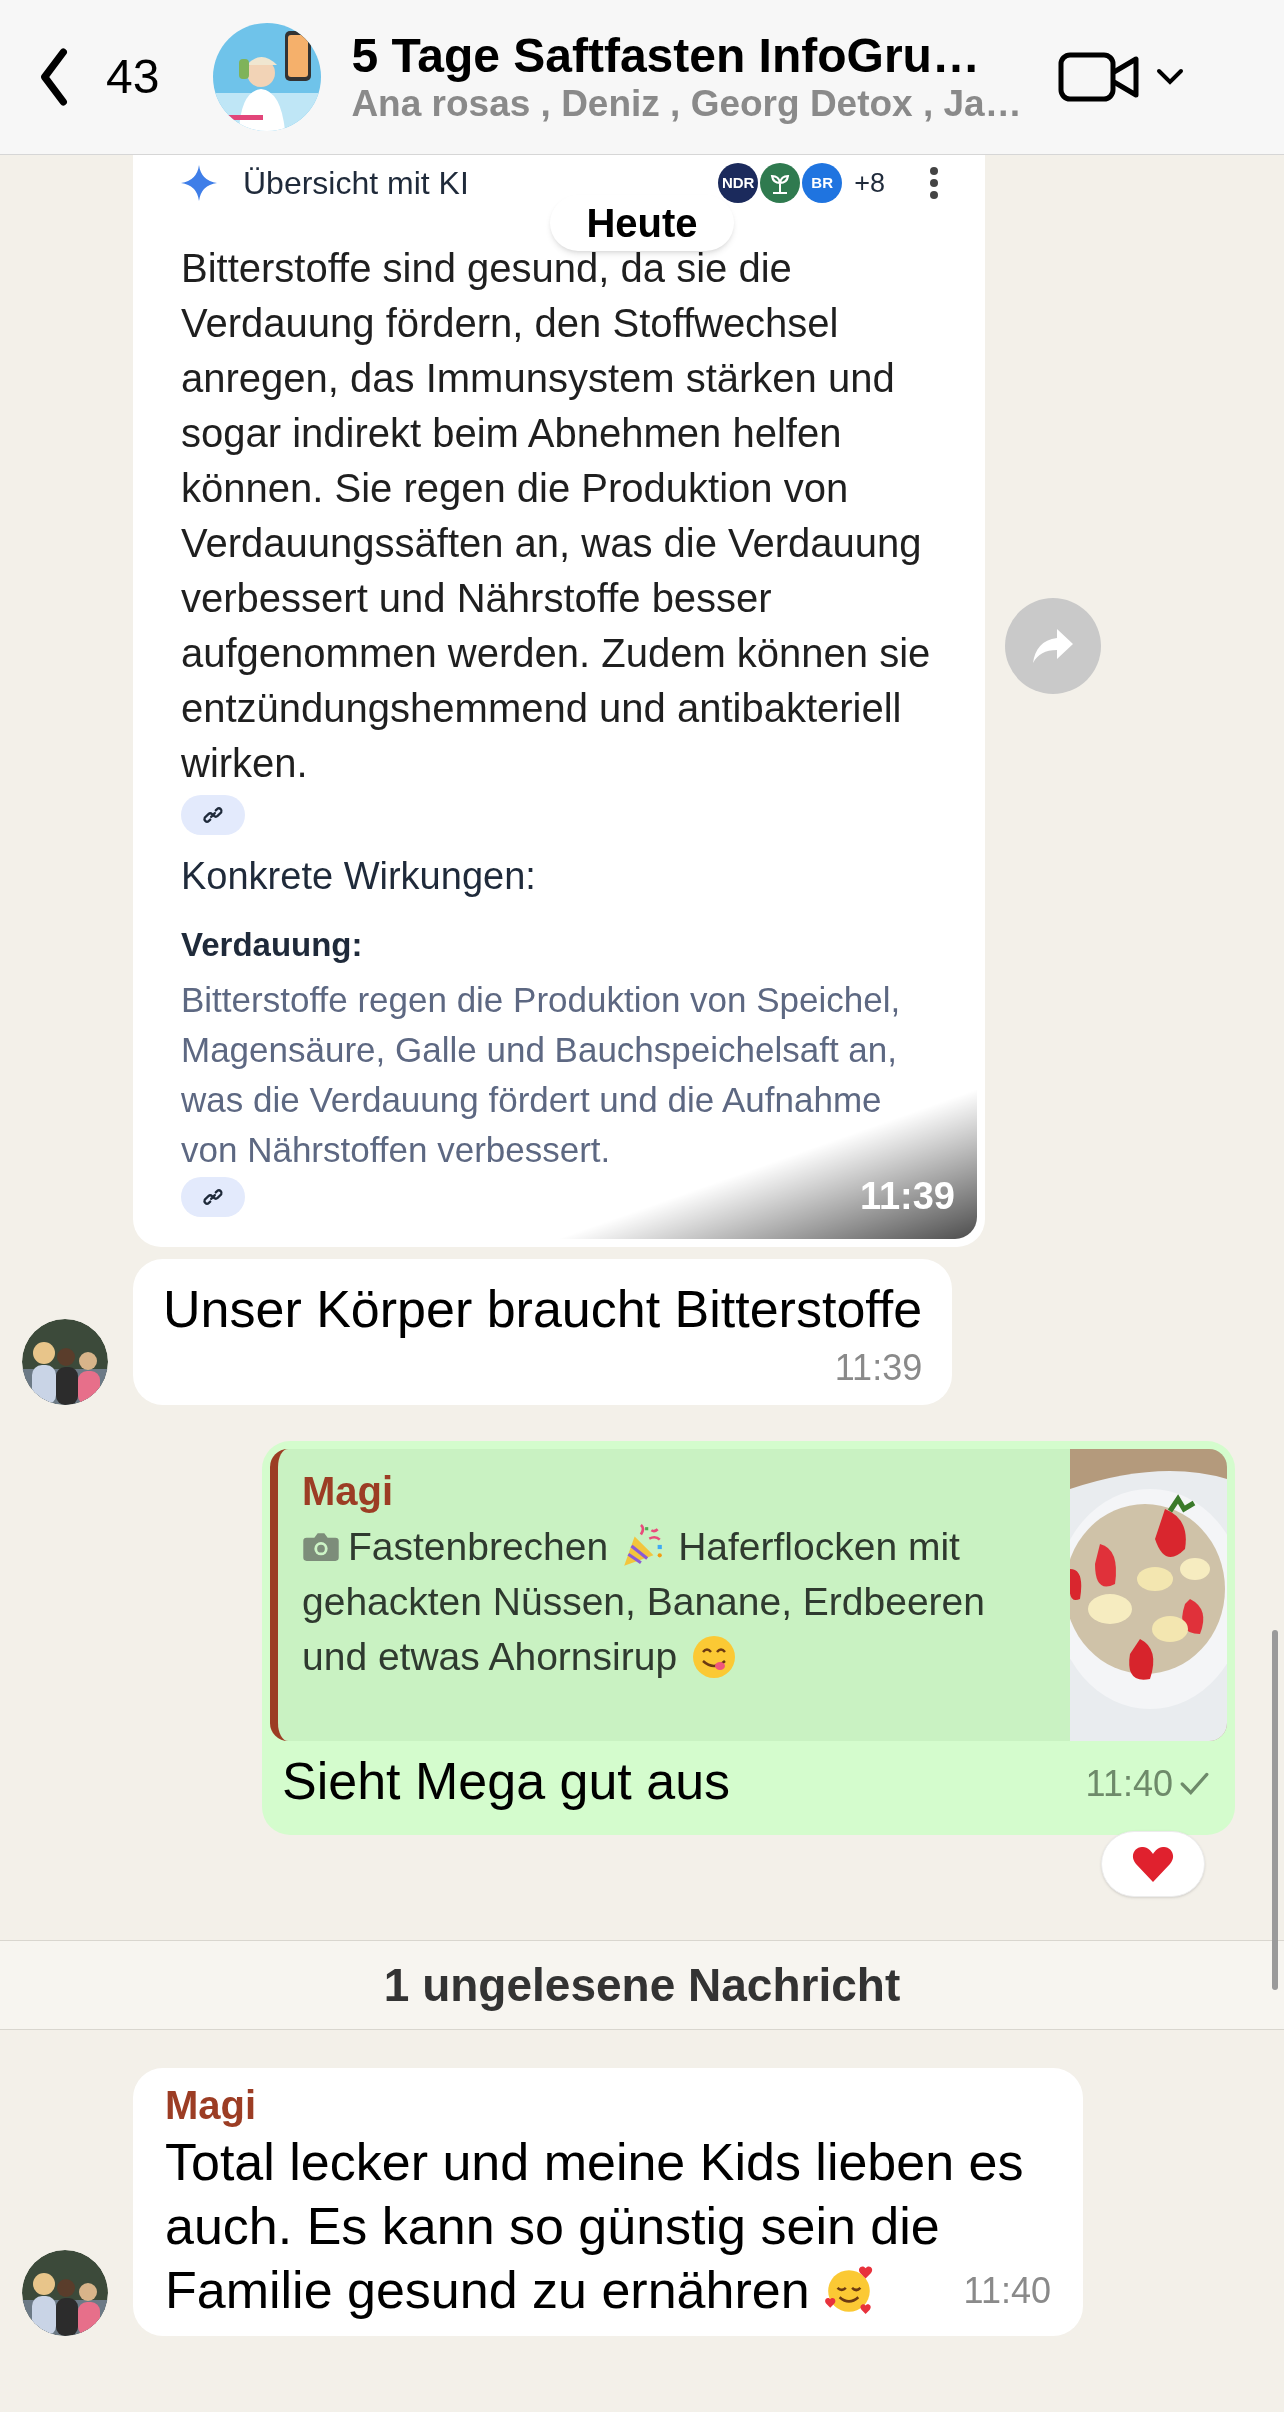  What do you see at coordinates (54, 77) in the screenshot?
I see `back-chevron-icon` at bounding box center [54, 77].